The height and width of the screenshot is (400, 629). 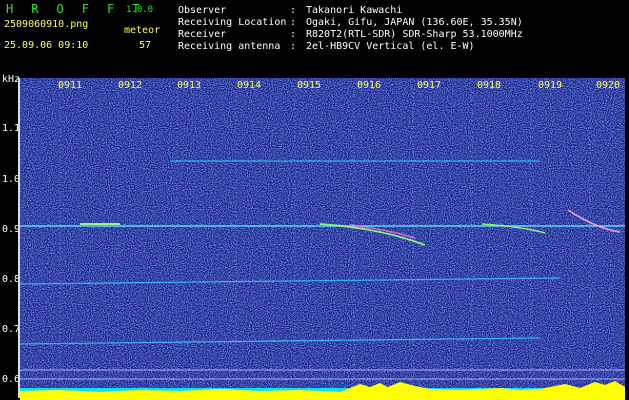 What do you see at coordinates (550, 85) in the screenshot?
I see `x-tick-label: 0919` at bounding box center [550, 85].